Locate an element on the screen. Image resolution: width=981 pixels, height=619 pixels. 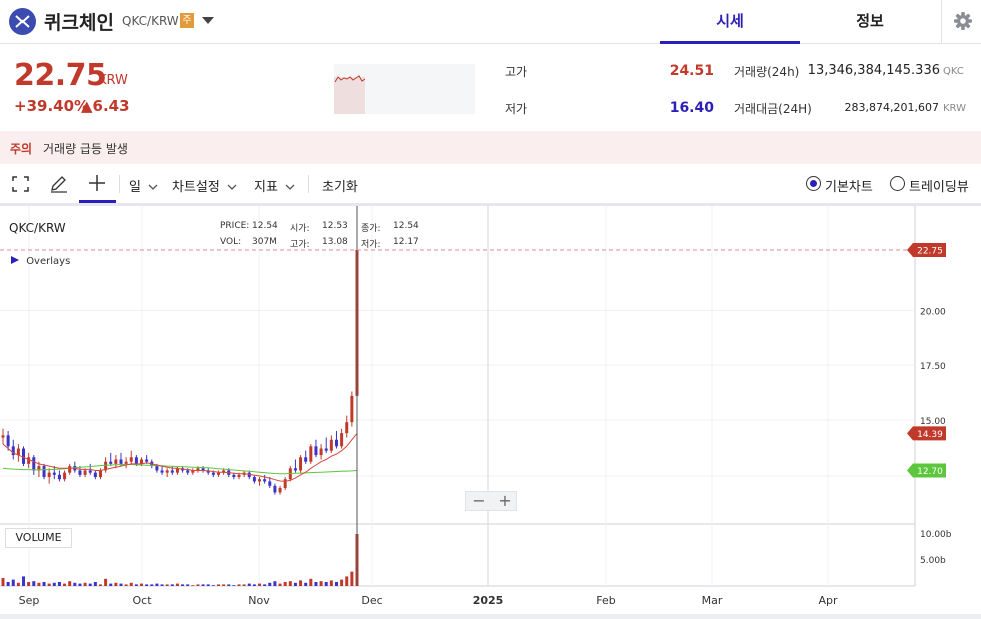
chart-type-basic-label: 기본차트 is located at coordinates (849, 187).